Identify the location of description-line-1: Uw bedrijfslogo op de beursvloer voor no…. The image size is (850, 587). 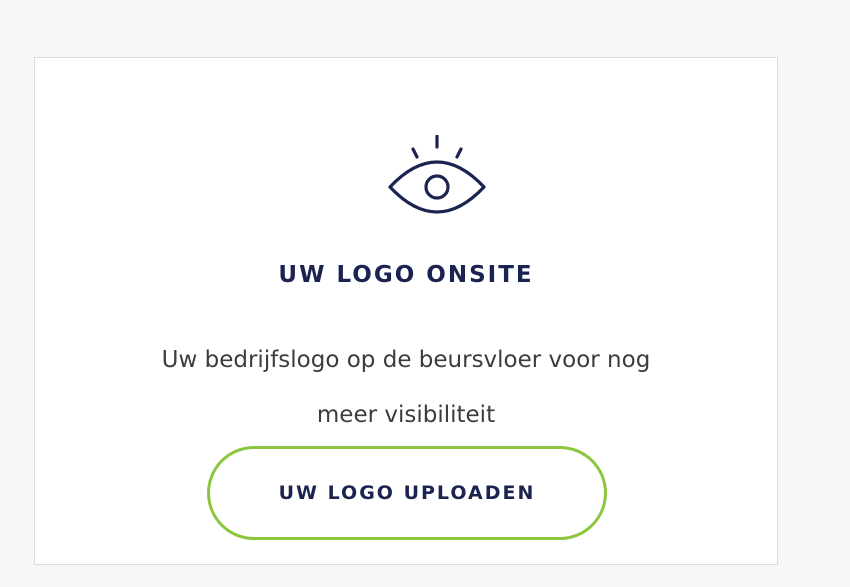
(406, 360).